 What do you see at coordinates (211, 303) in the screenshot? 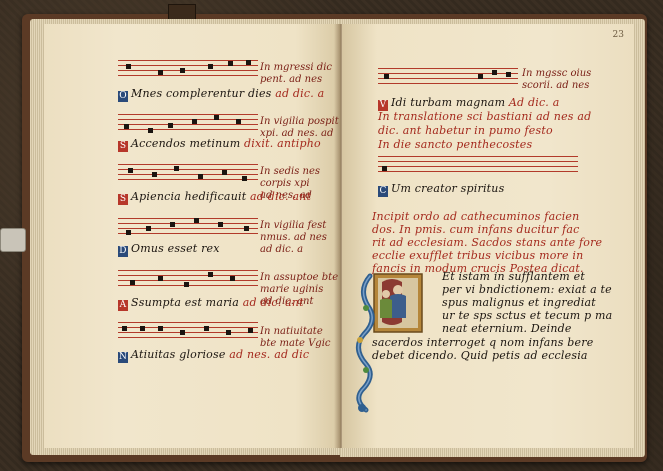
I see `left-text-line-5: A Ssumpta est maria ad dic. ant` at bounding box center [211, 303].